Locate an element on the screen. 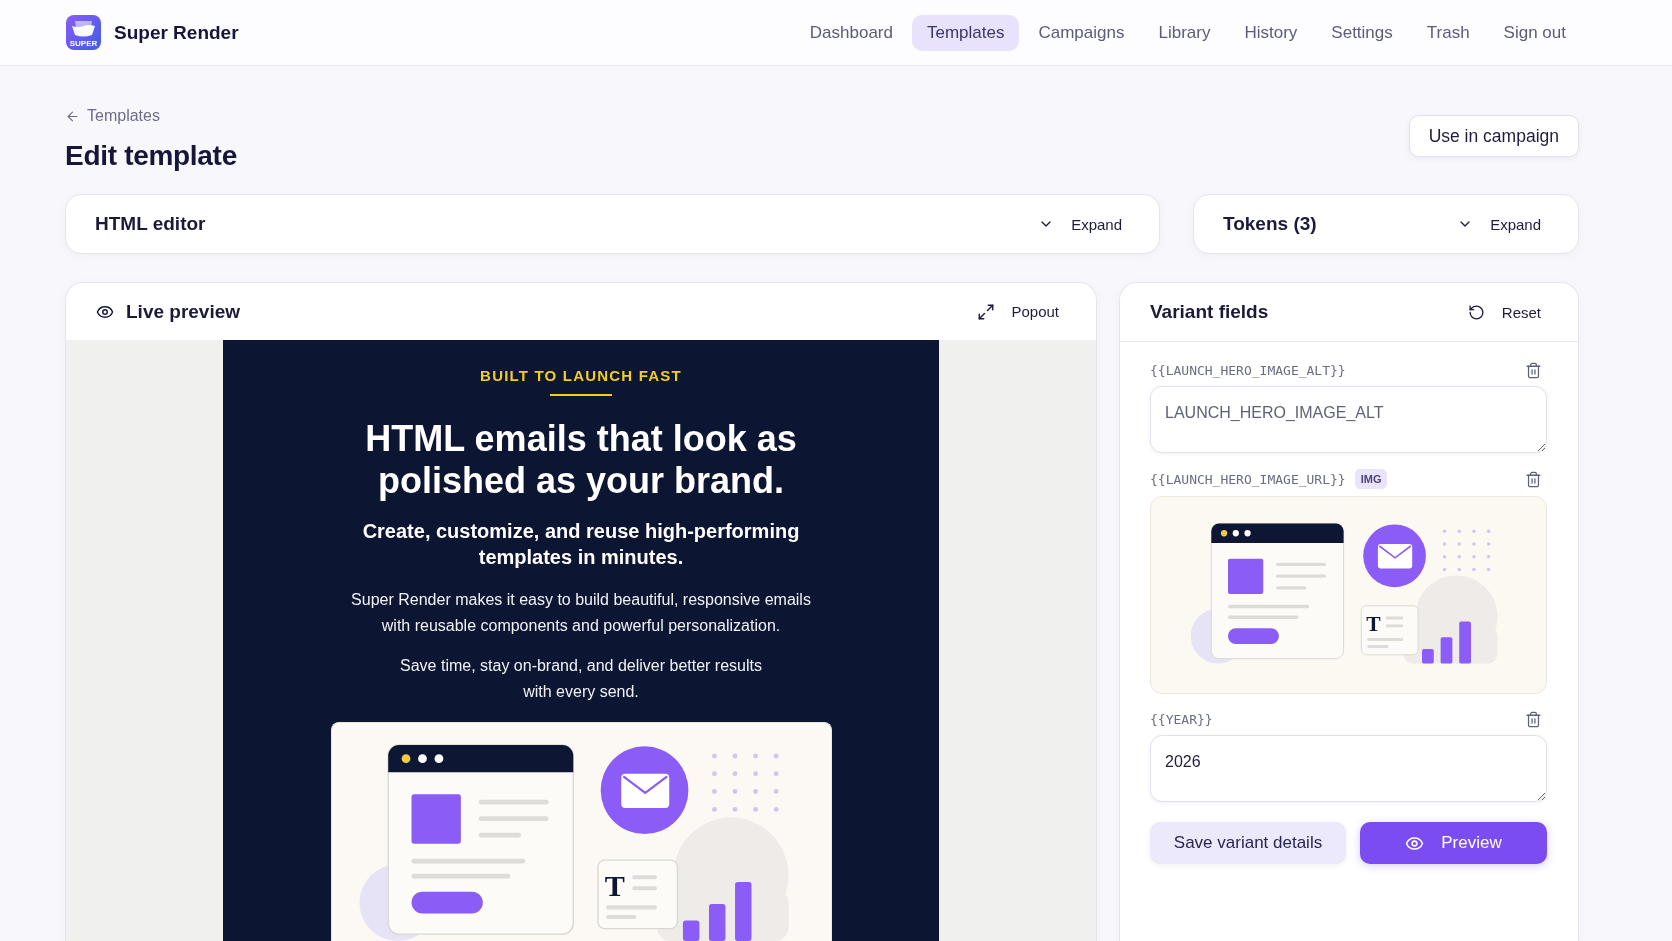 Image resolution: width=1672 pixels, height=941 pixels. save-button: Save variant details is located at coordinates (1248, 843).